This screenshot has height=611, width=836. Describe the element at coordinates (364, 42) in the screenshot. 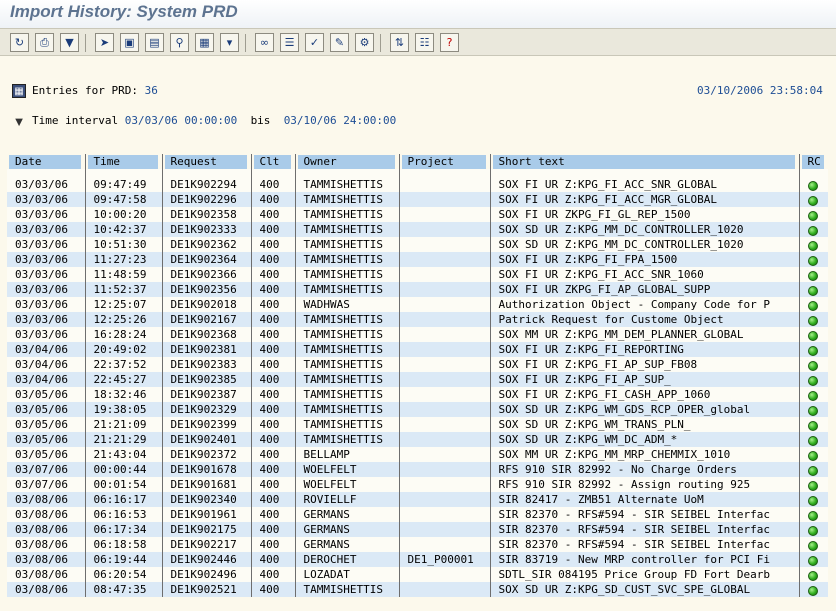

I see `settings-icon: ⚙` at that location.